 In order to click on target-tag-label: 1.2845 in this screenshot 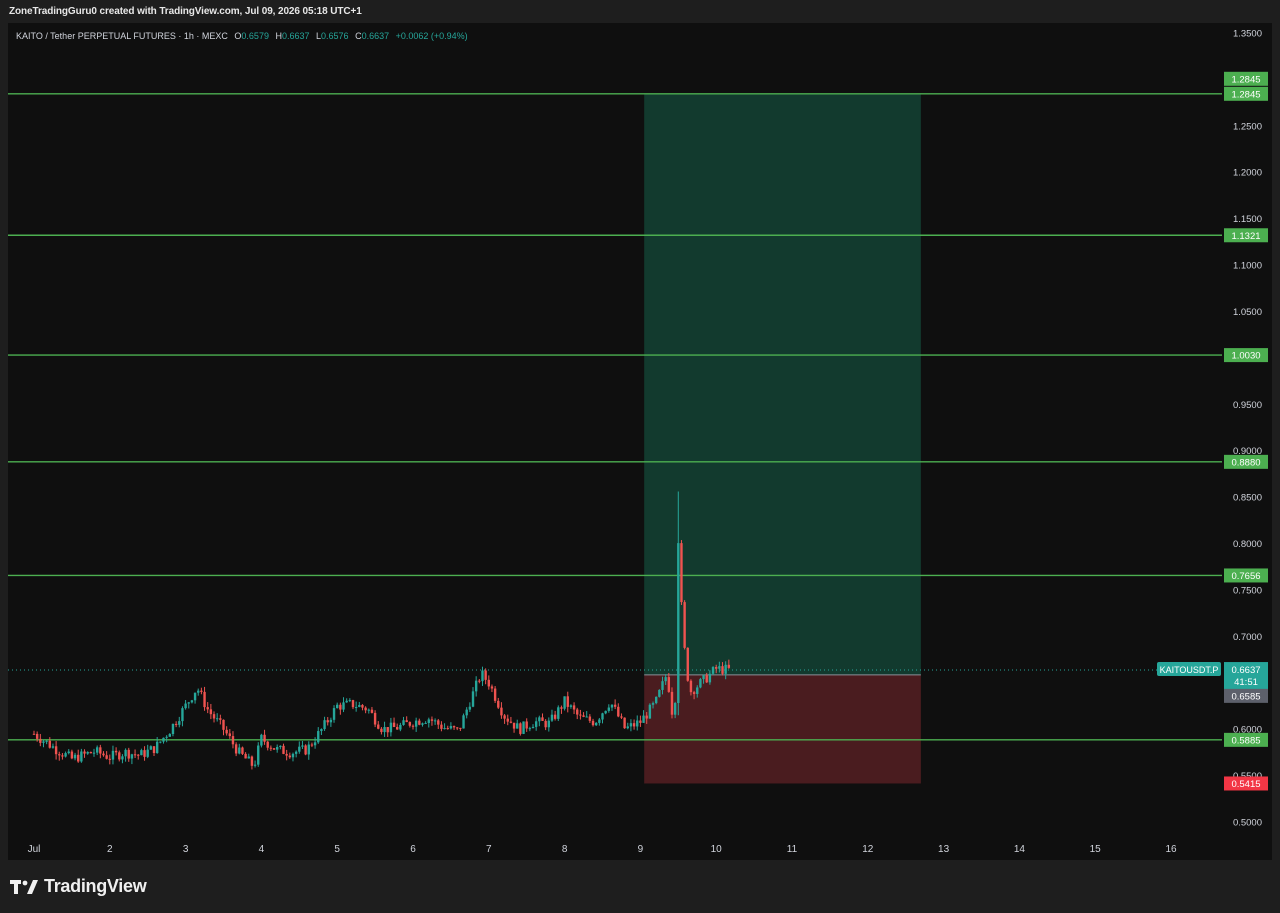, I will do `click(1245, 79)`.